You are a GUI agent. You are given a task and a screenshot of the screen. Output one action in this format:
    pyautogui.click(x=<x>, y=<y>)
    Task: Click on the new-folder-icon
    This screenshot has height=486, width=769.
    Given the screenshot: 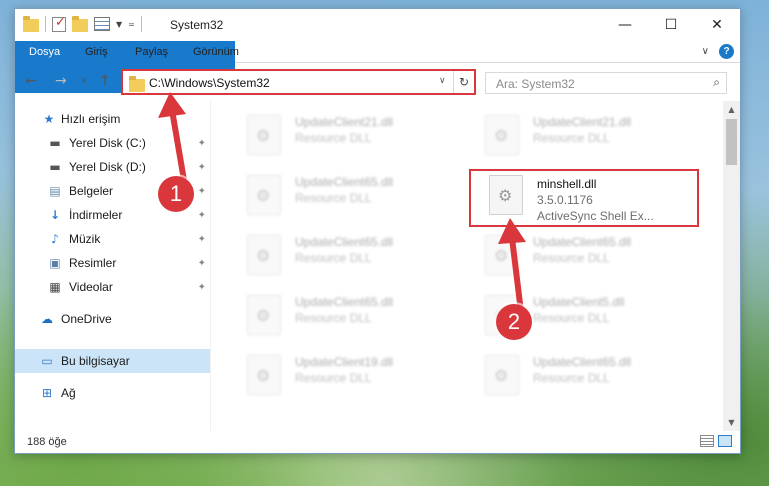 What is the action you would take?
    pyautogui.click(x=80, y=23)
    